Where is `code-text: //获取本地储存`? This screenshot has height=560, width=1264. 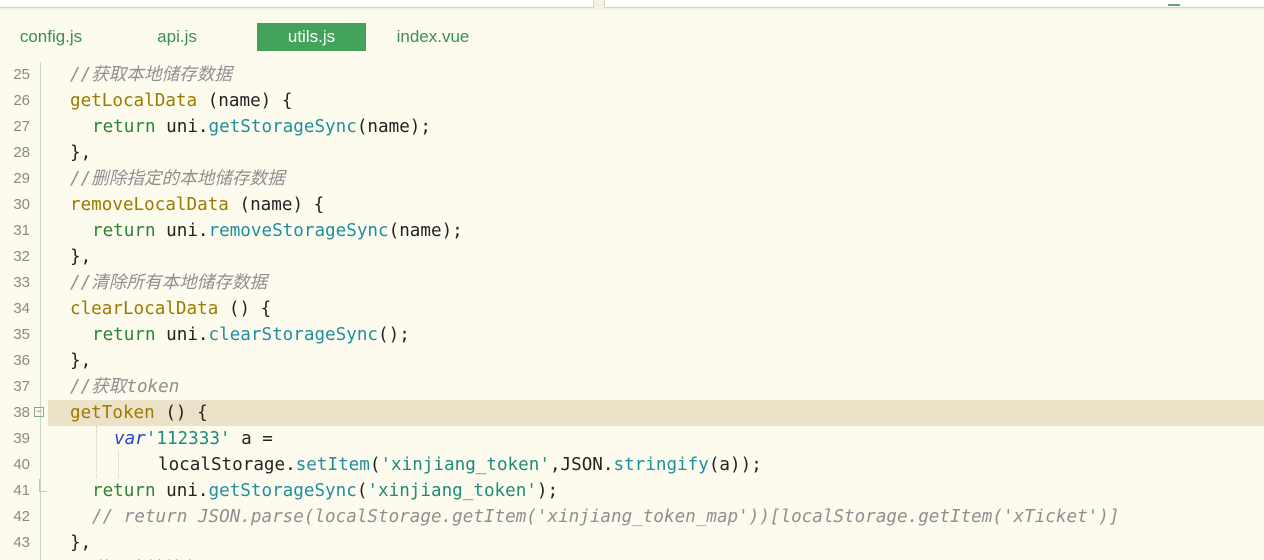 code-text: //获取本地储存 is located at coordinates (133, 558).